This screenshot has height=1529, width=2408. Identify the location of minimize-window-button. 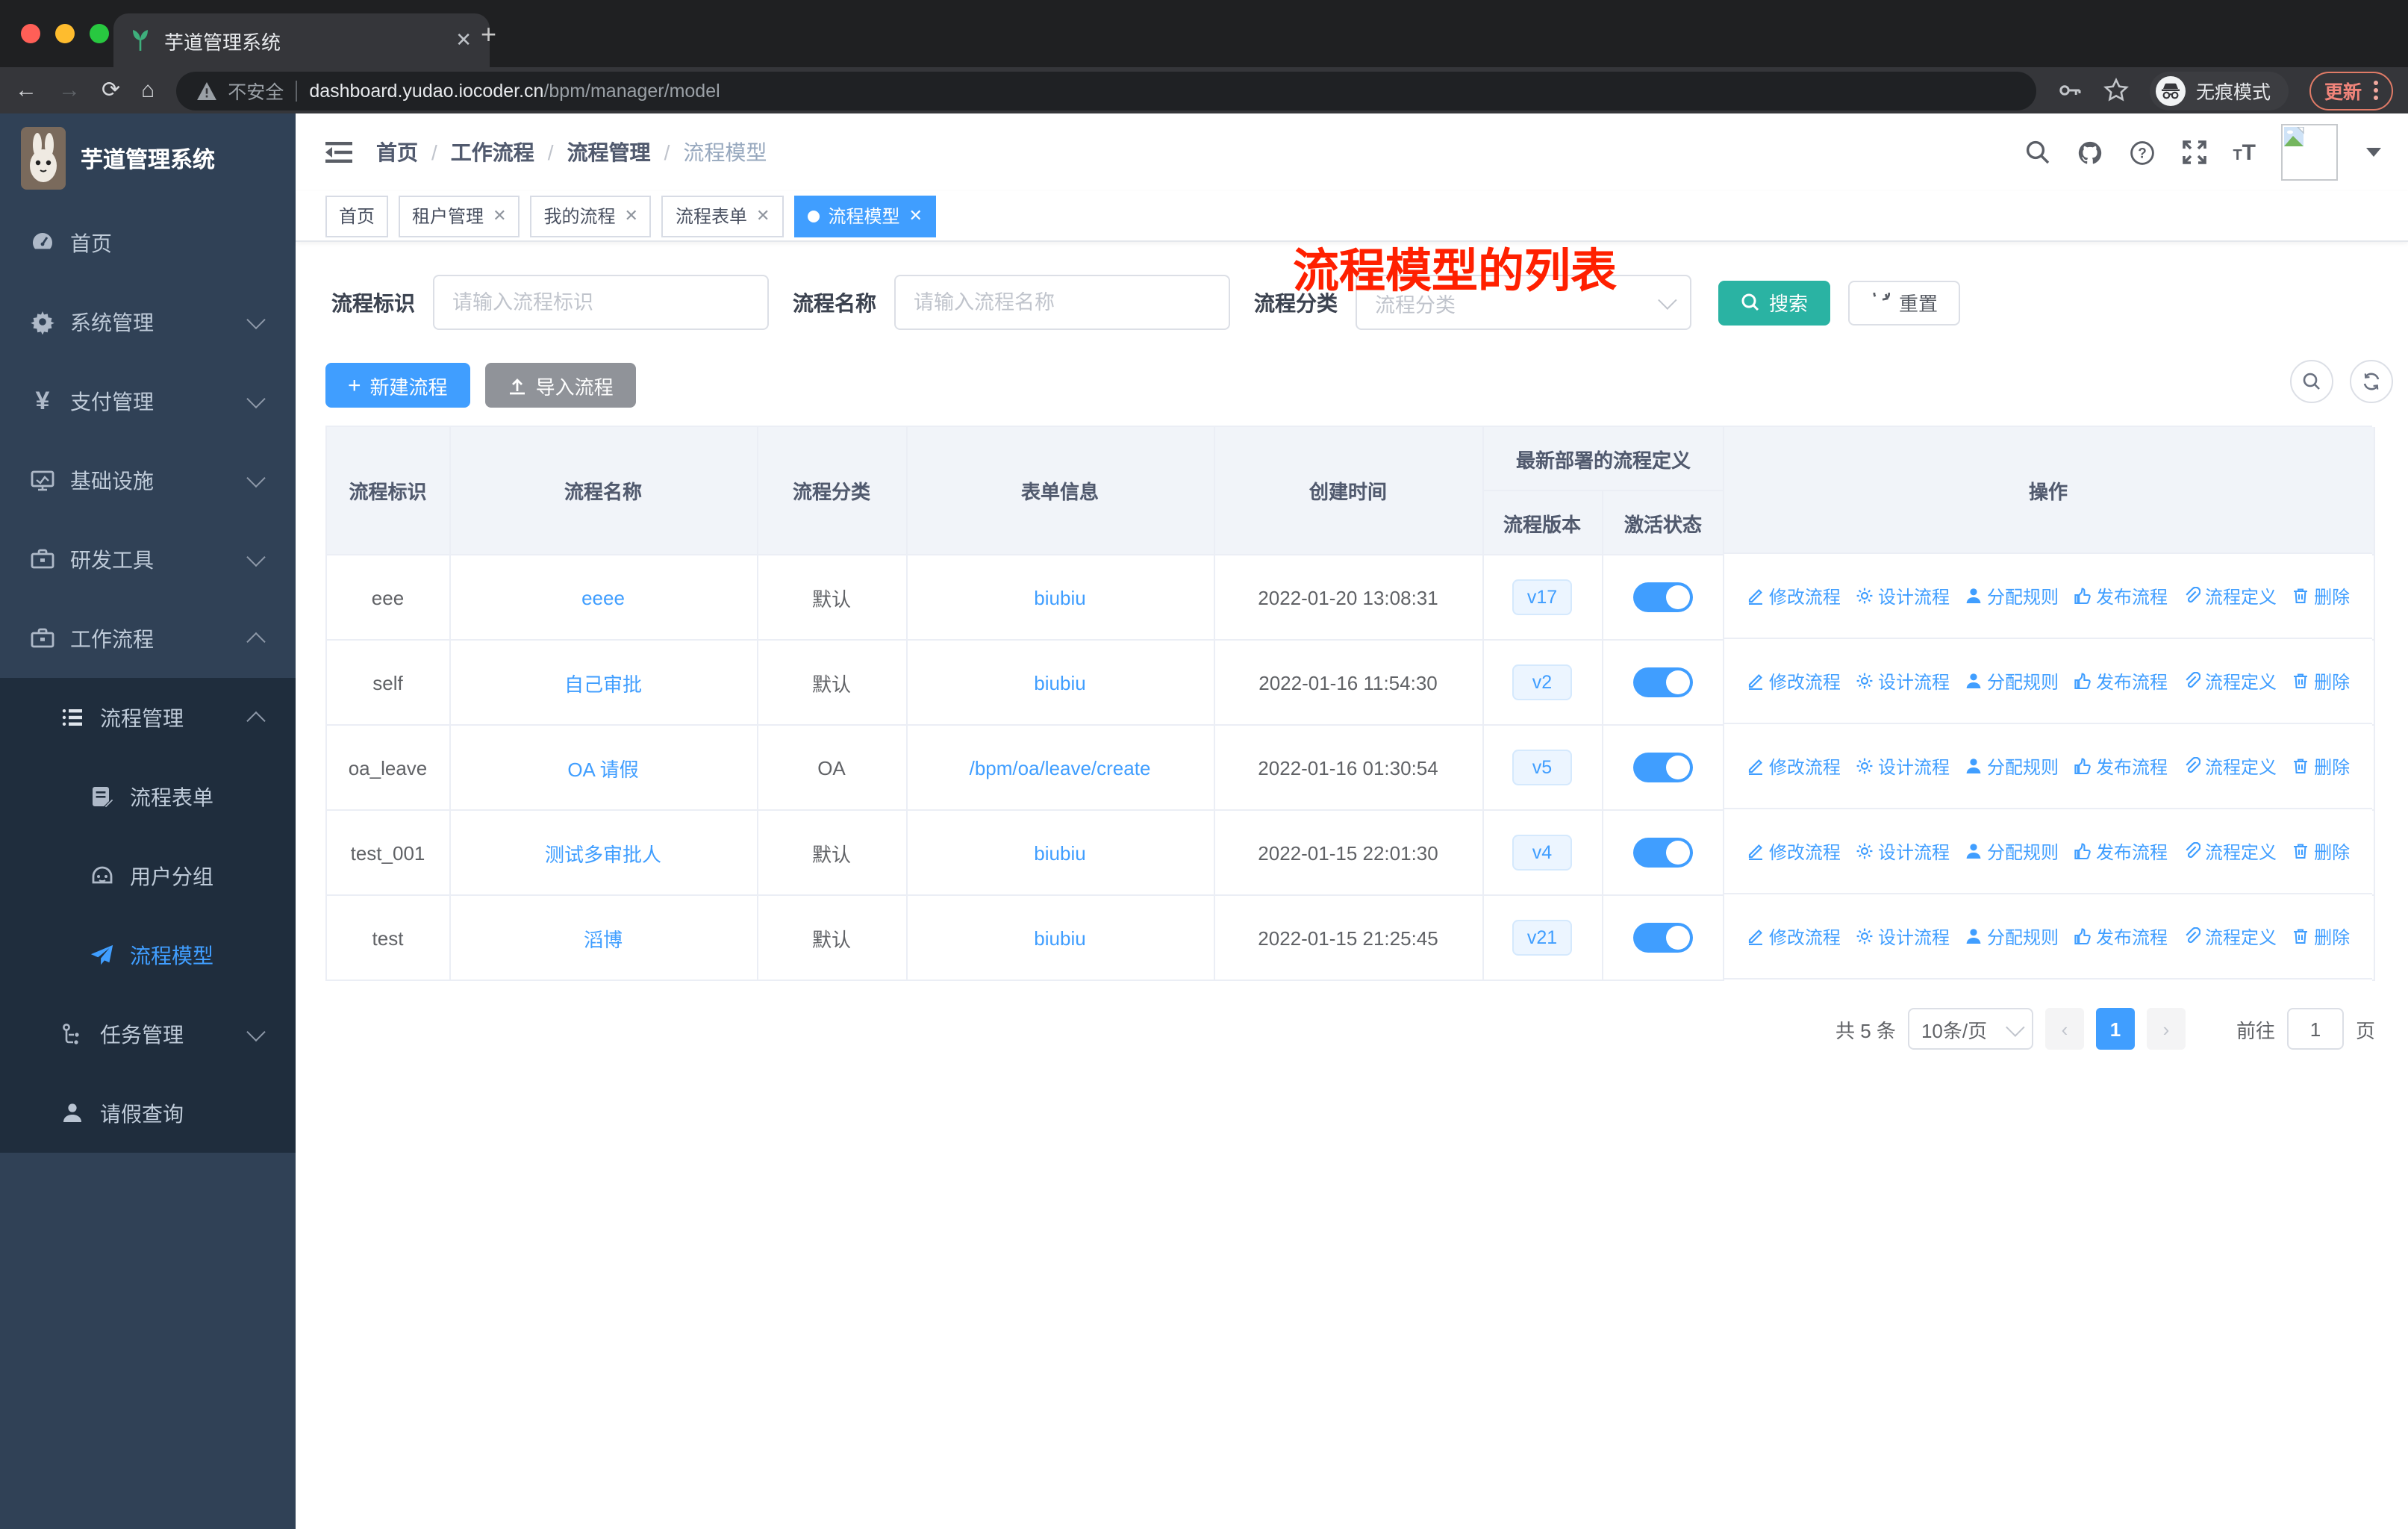
(65, 33).